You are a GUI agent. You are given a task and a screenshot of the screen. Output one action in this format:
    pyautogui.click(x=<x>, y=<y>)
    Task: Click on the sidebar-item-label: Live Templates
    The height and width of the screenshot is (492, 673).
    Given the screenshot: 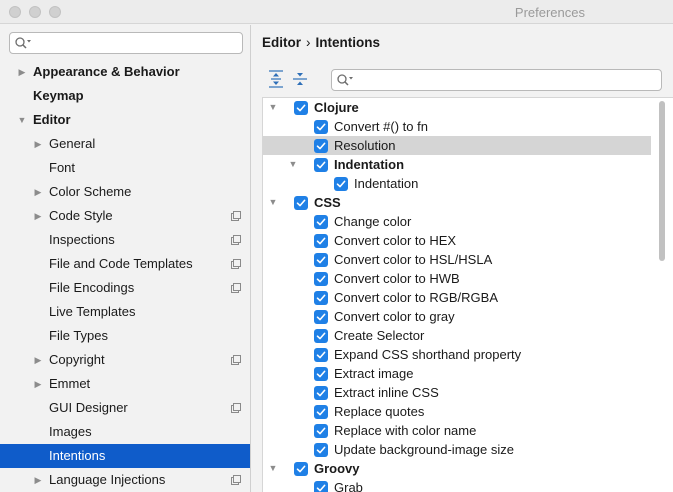 What is the action you would take?
    pyautogui.click(x=92, y=311)
    